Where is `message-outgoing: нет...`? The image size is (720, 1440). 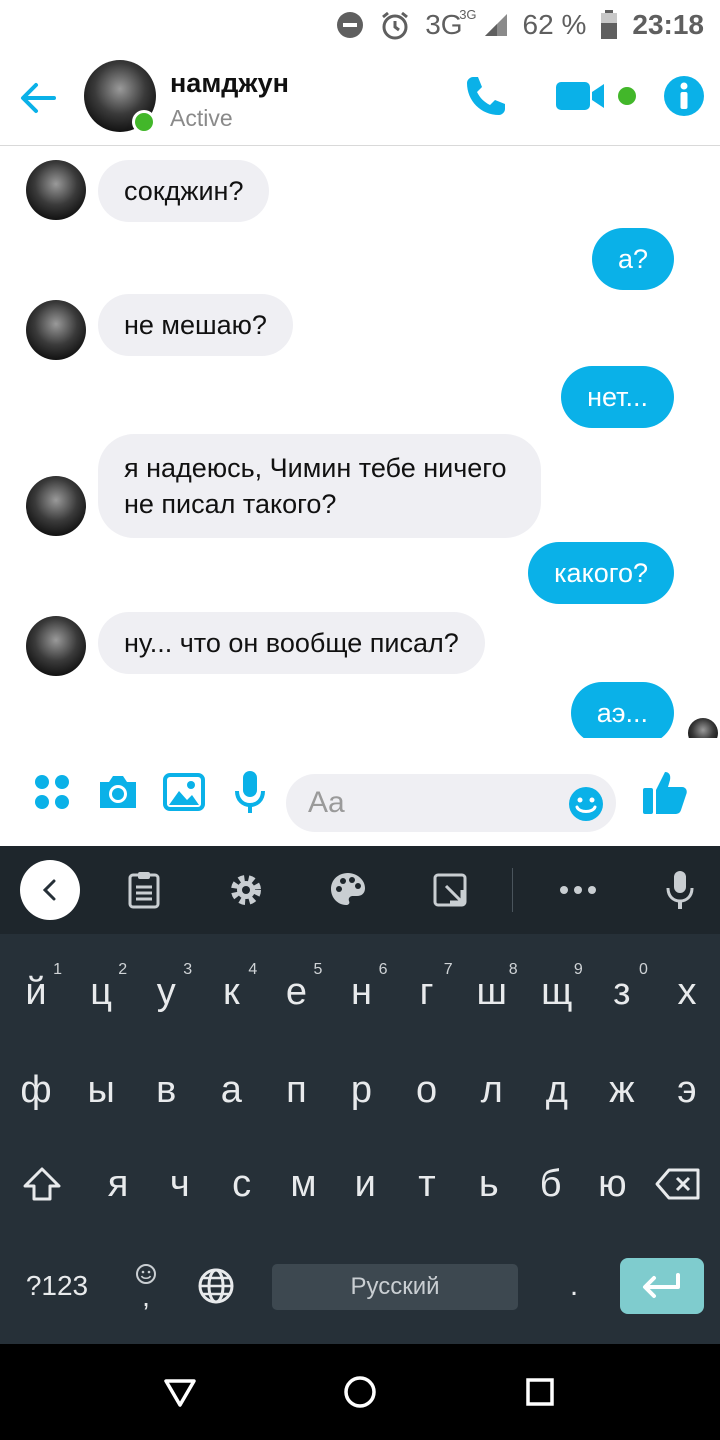 message-outgoing: нет... is located at coordinates (617, 397).